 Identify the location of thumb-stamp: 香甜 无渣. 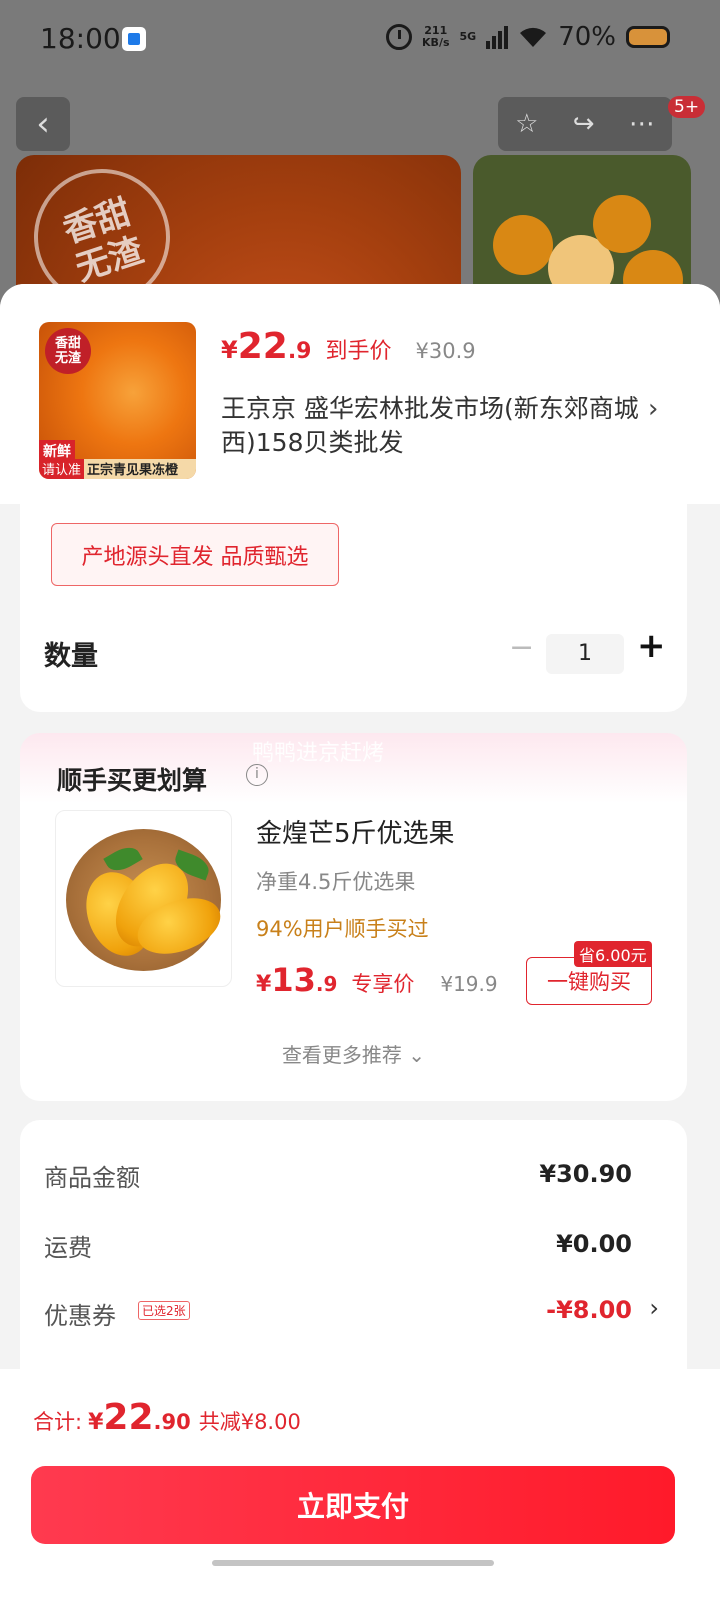
(68, 351).